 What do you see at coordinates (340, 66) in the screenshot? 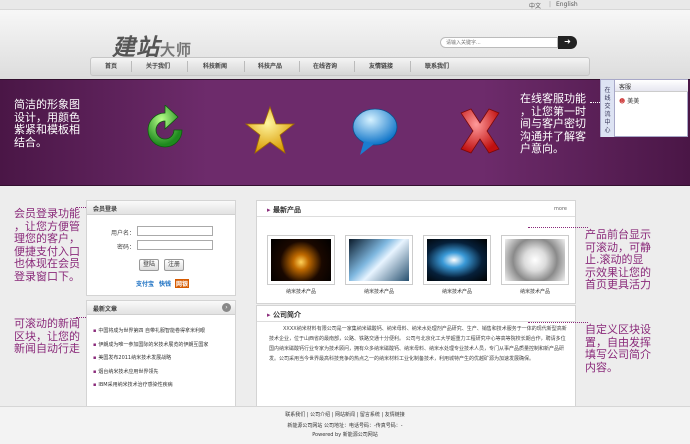
I see `main-nav: 首页 关于我们 科技新闻 科技产品 在线咨询 友情链接 联系我们` at bounding box center [340, 66].